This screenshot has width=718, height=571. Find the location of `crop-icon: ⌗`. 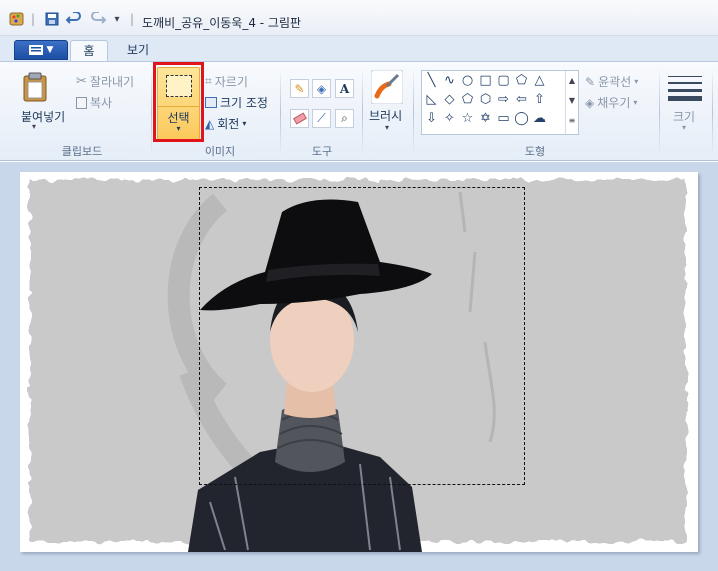

crop-icon: ⌗ is located at coordinates (208, 81).